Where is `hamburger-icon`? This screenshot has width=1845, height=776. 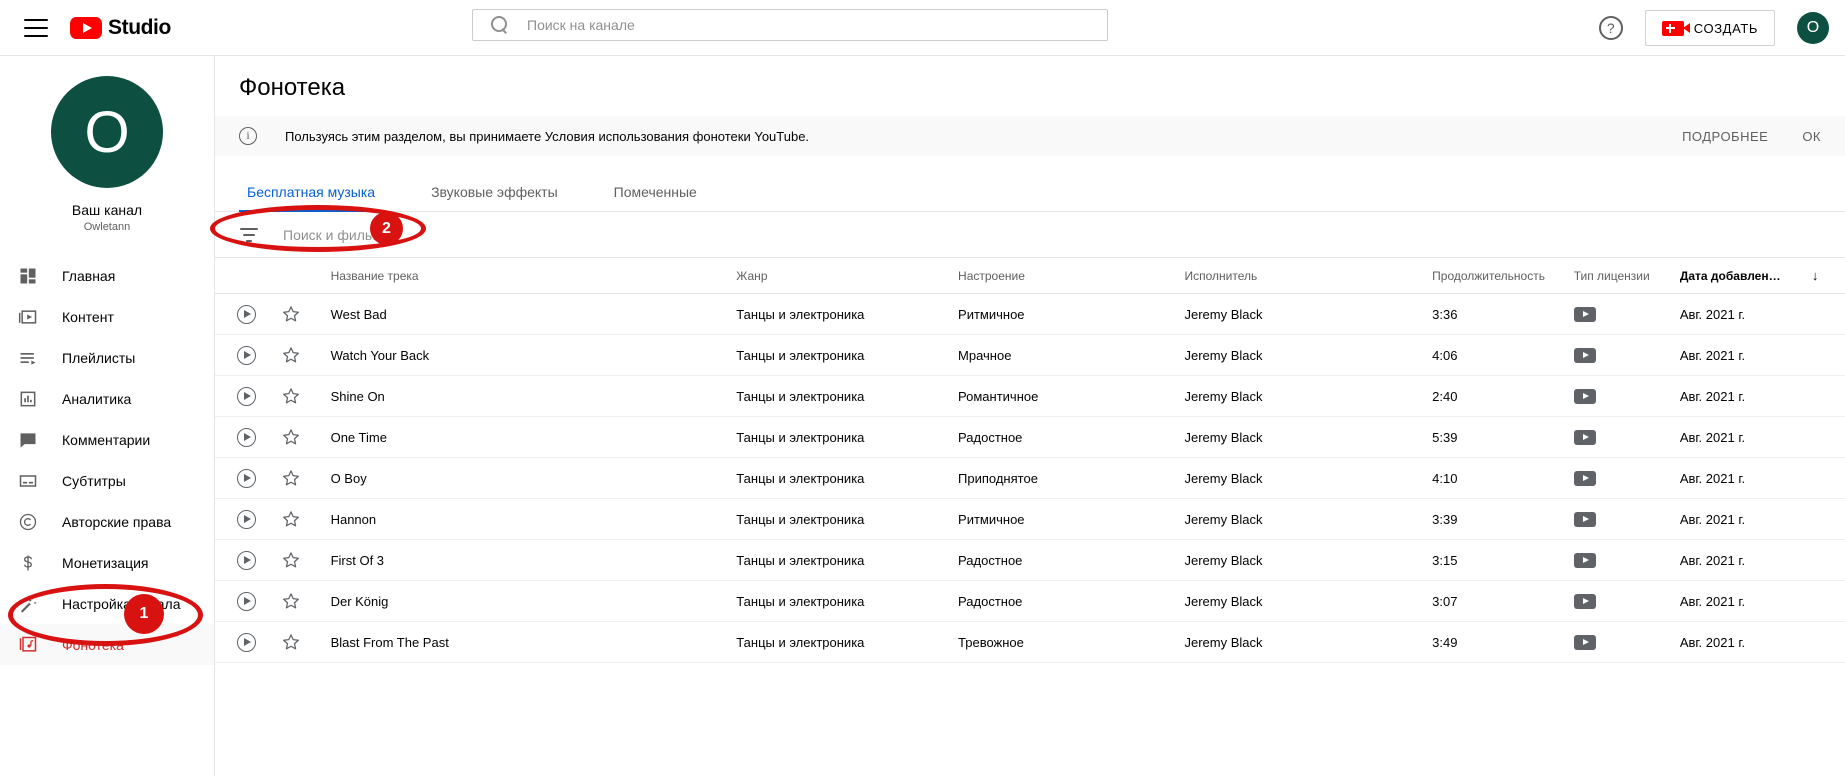
hamburger-icon is located at coordinates (36, 27).